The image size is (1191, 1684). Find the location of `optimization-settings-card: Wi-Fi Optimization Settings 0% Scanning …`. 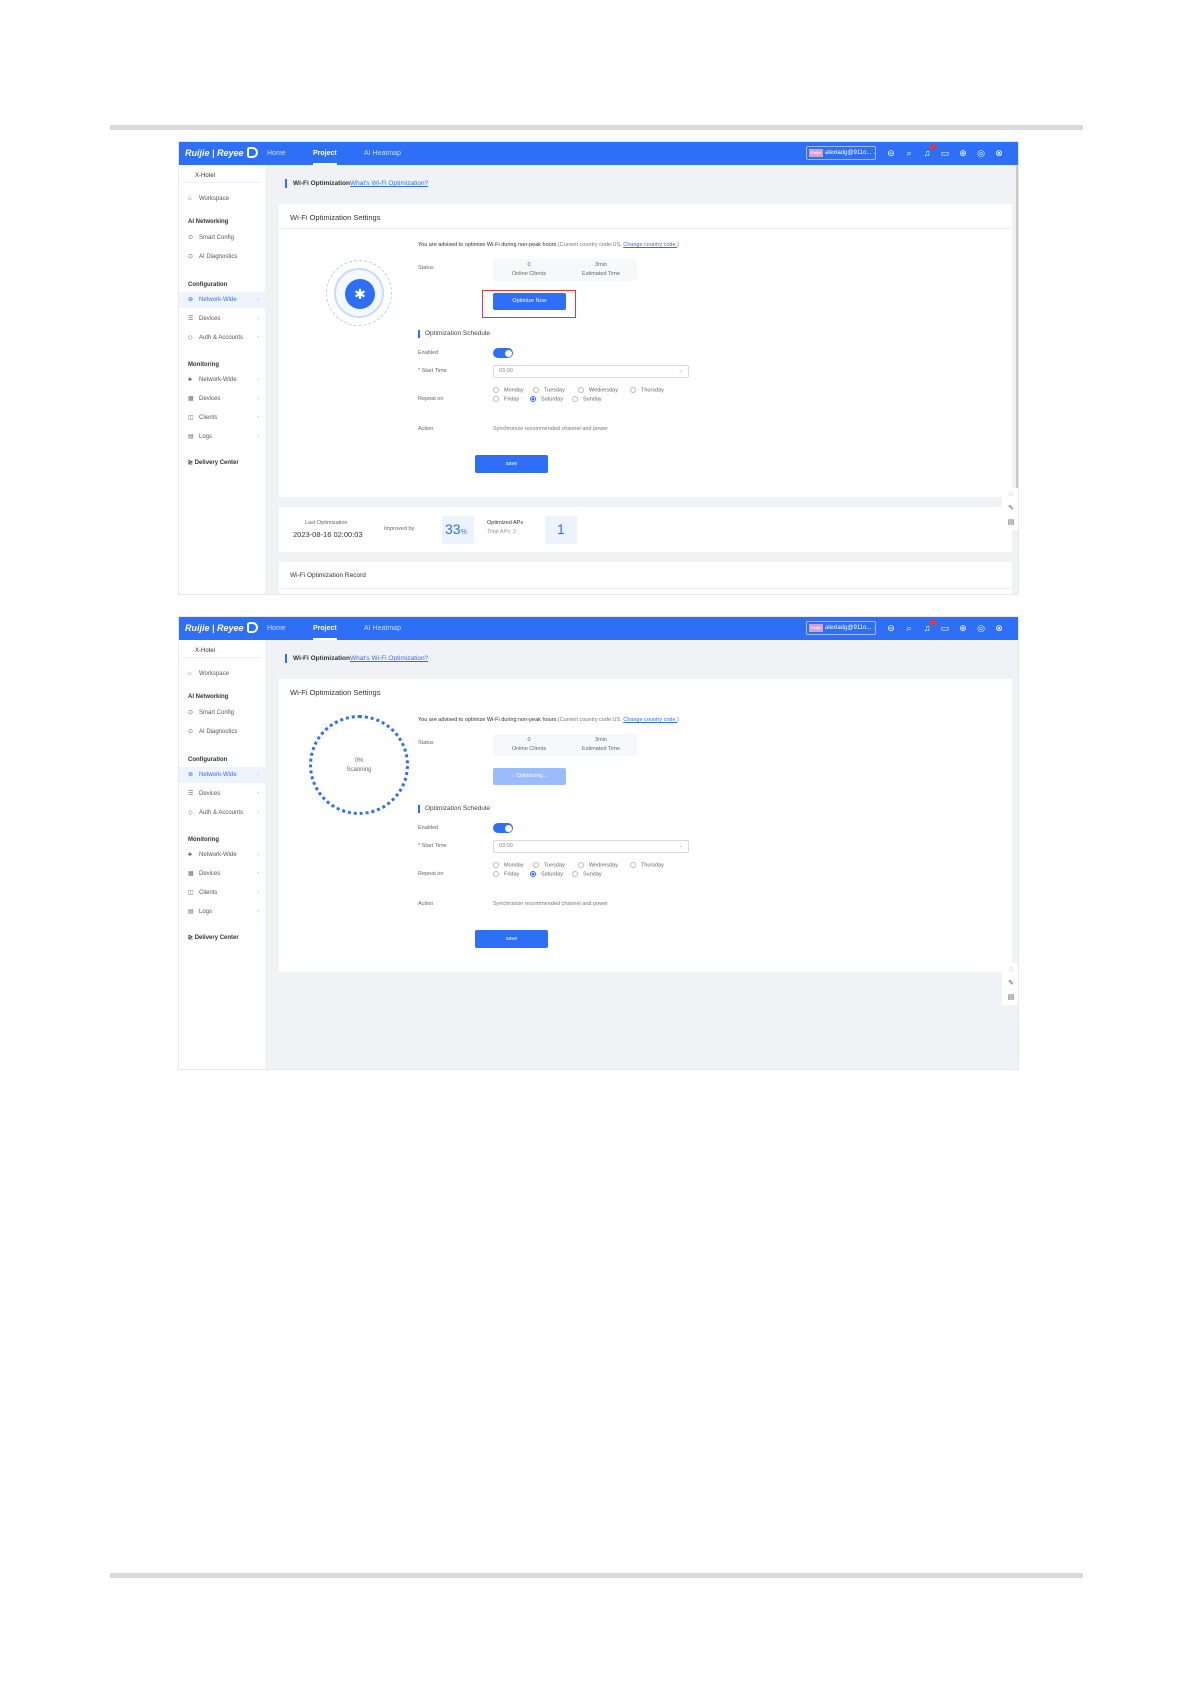

optimization-settings-card: Wi-Fi Optimization Settings 0% Scanning … is located at coordinates (645, 825).